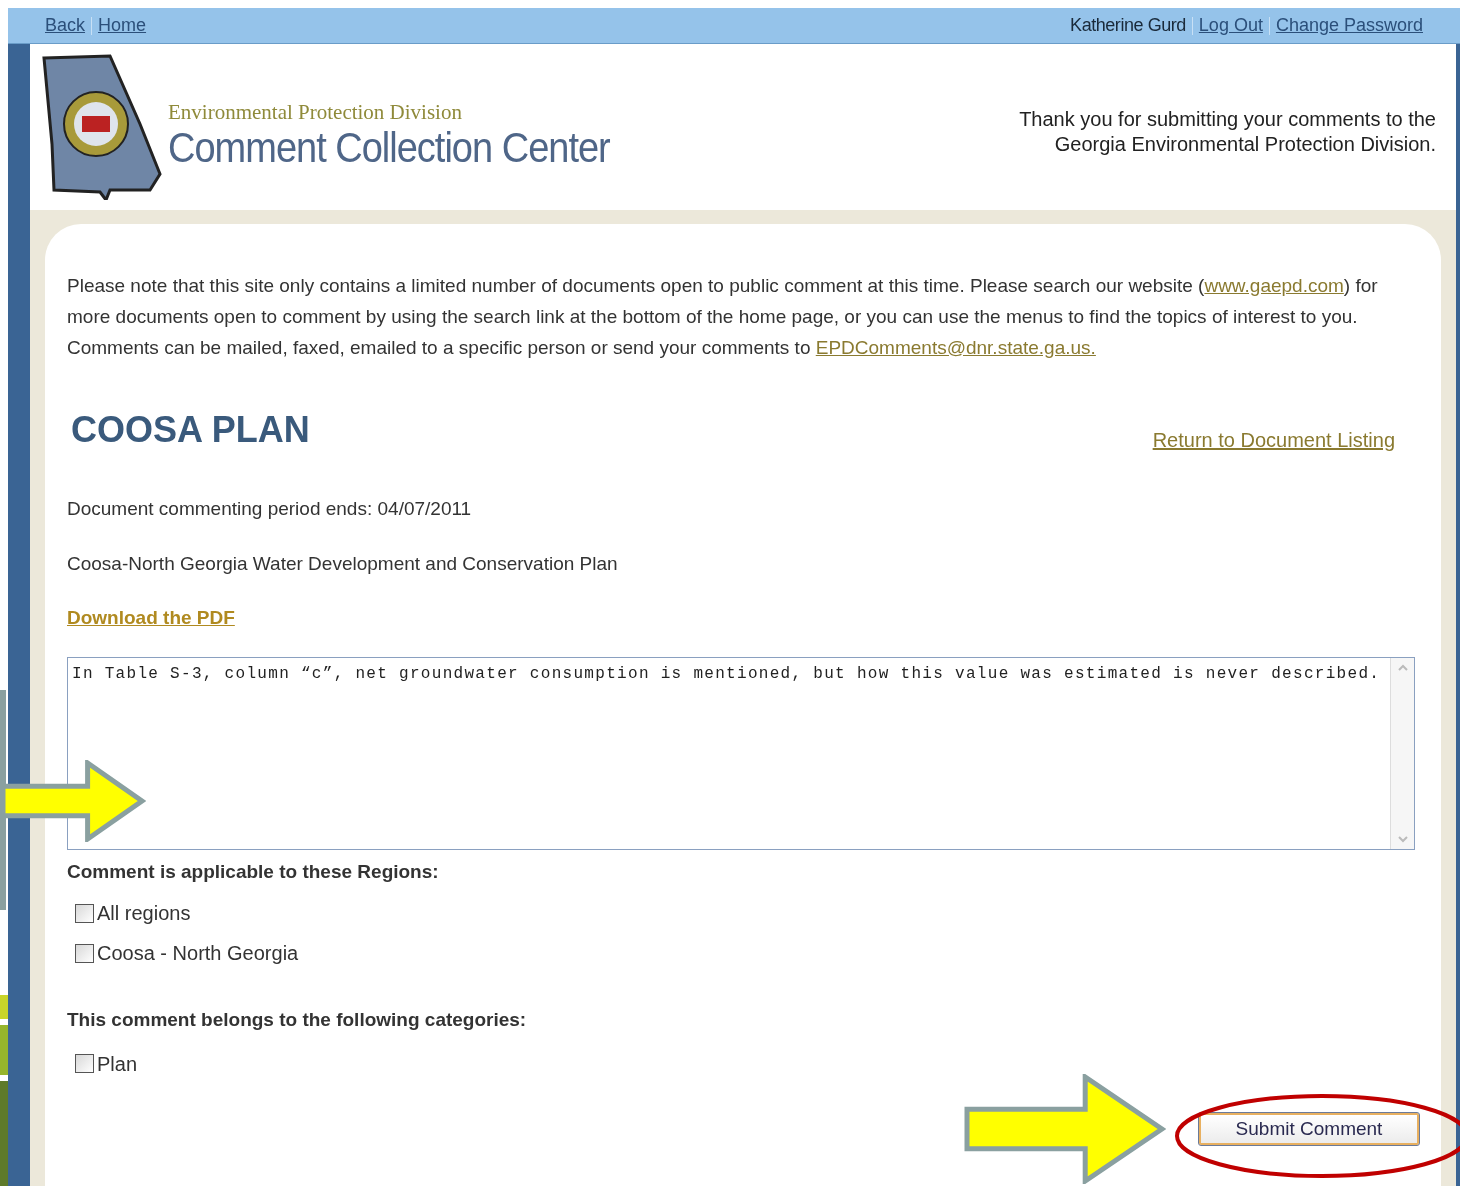 This screenshot has height=1186, width=1460. Describe the element at coordinates (1245, 144) in the screenshot. I see `thank-you-text: Georgia Environmental Protection Division.` at that location.